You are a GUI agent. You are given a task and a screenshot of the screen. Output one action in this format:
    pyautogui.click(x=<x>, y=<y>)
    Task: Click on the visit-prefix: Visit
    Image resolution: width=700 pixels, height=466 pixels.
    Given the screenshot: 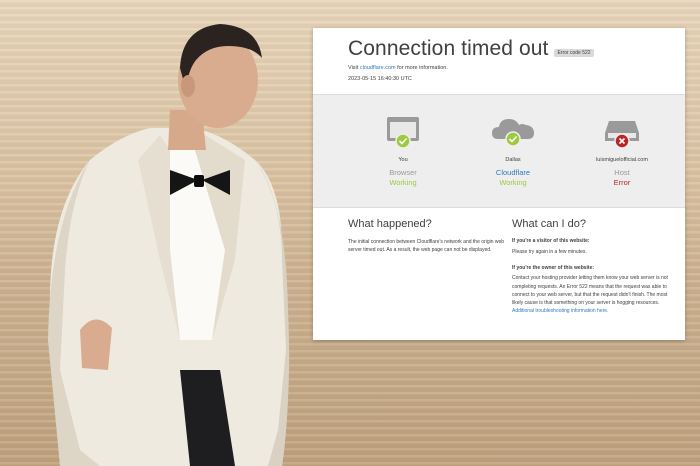 What is the action you would take?
    pyautogui.click(x=354, y=68)
    